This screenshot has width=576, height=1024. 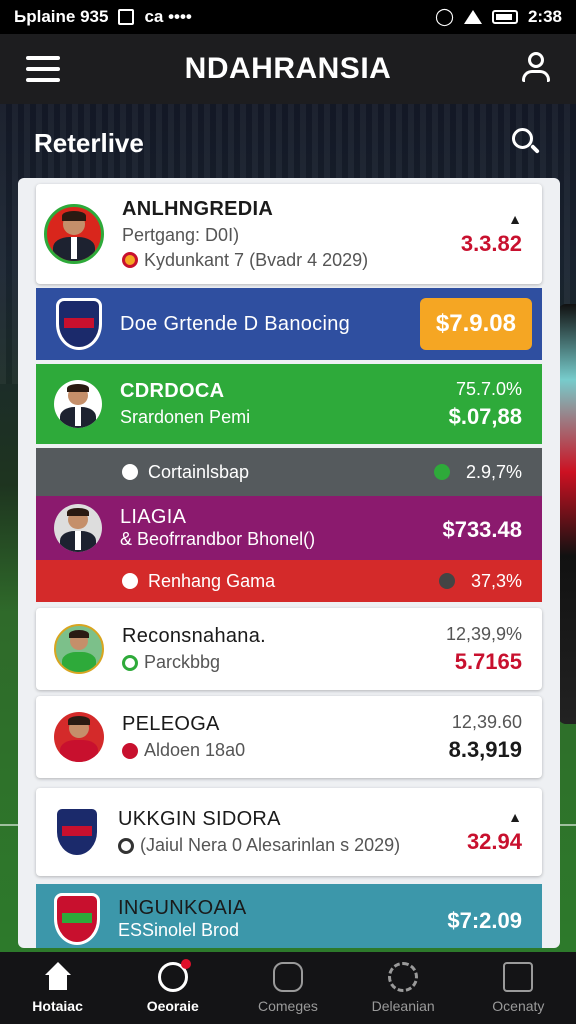 I want to click on list-item: Reconsnahana. Parckbbg 12,39,9% 5.7165, so click(x=289, y=649).